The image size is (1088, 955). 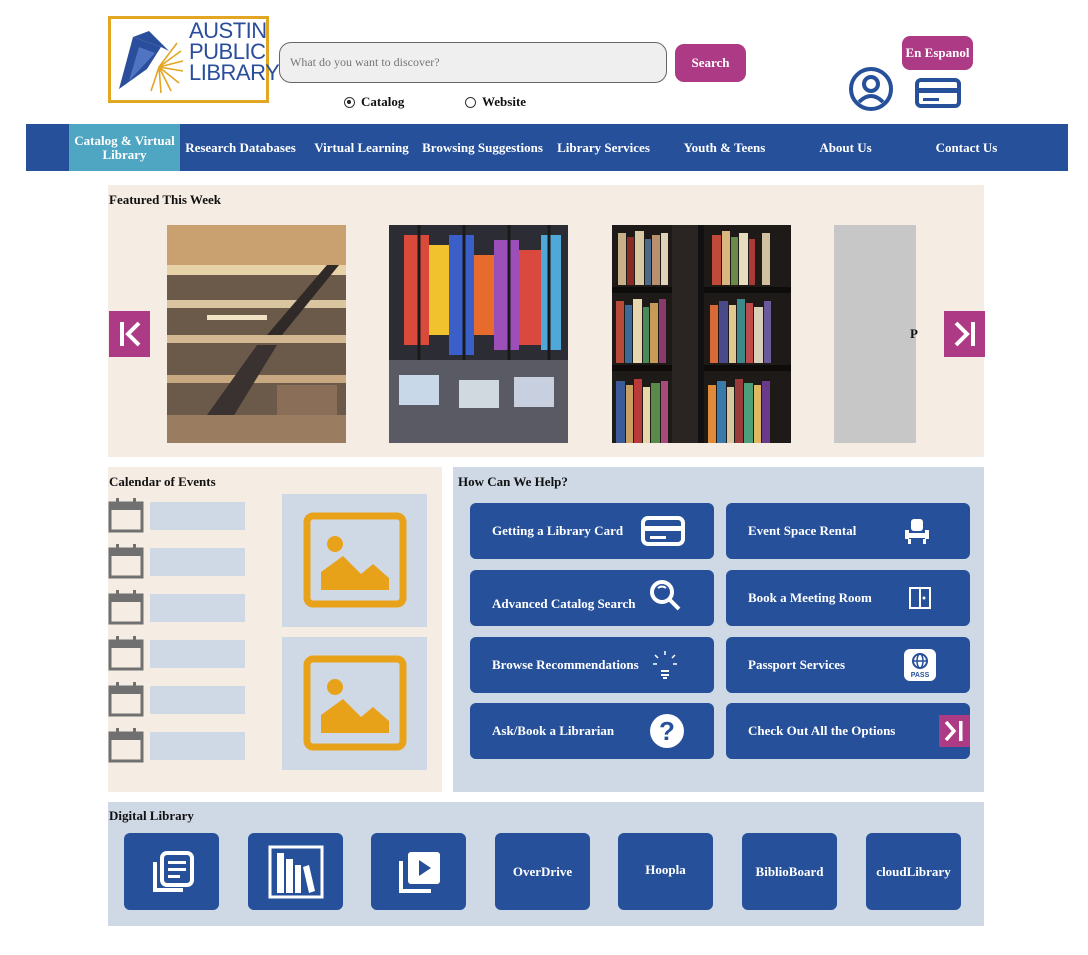 I want to click on help-button-label: Book a Meeting Room, so click(x=810, y=597).